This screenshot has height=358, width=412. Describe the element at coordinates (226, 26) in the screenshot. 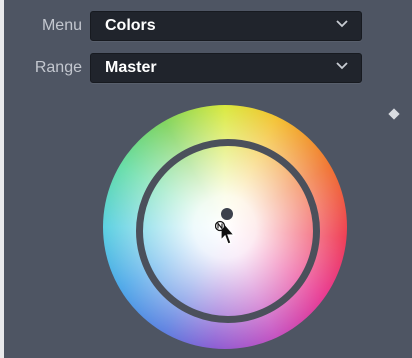

I see `menu-dropdown: Colors` at that location.